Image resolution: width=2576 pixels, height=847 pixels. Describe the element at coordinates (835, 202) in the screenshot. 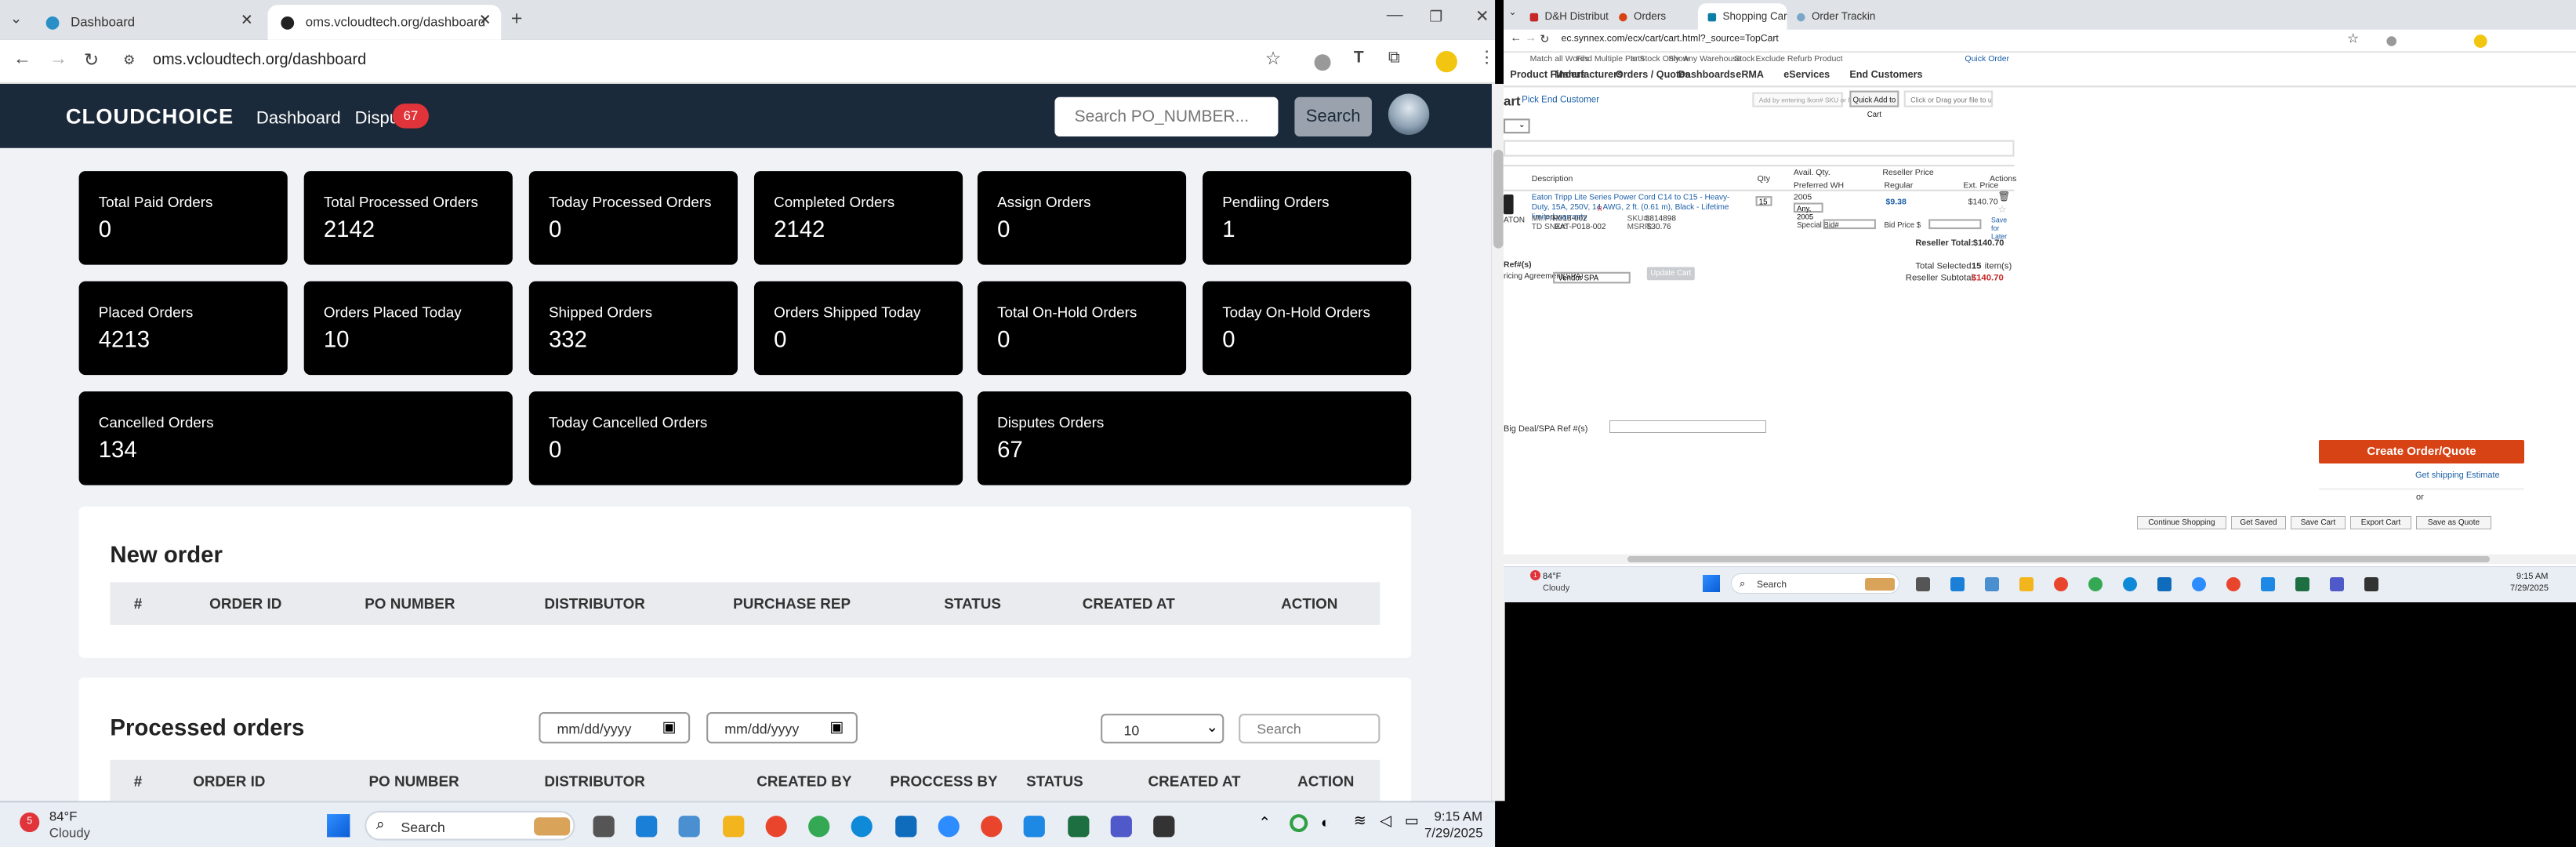

I see `stat-label: Completed Orders` at that location.